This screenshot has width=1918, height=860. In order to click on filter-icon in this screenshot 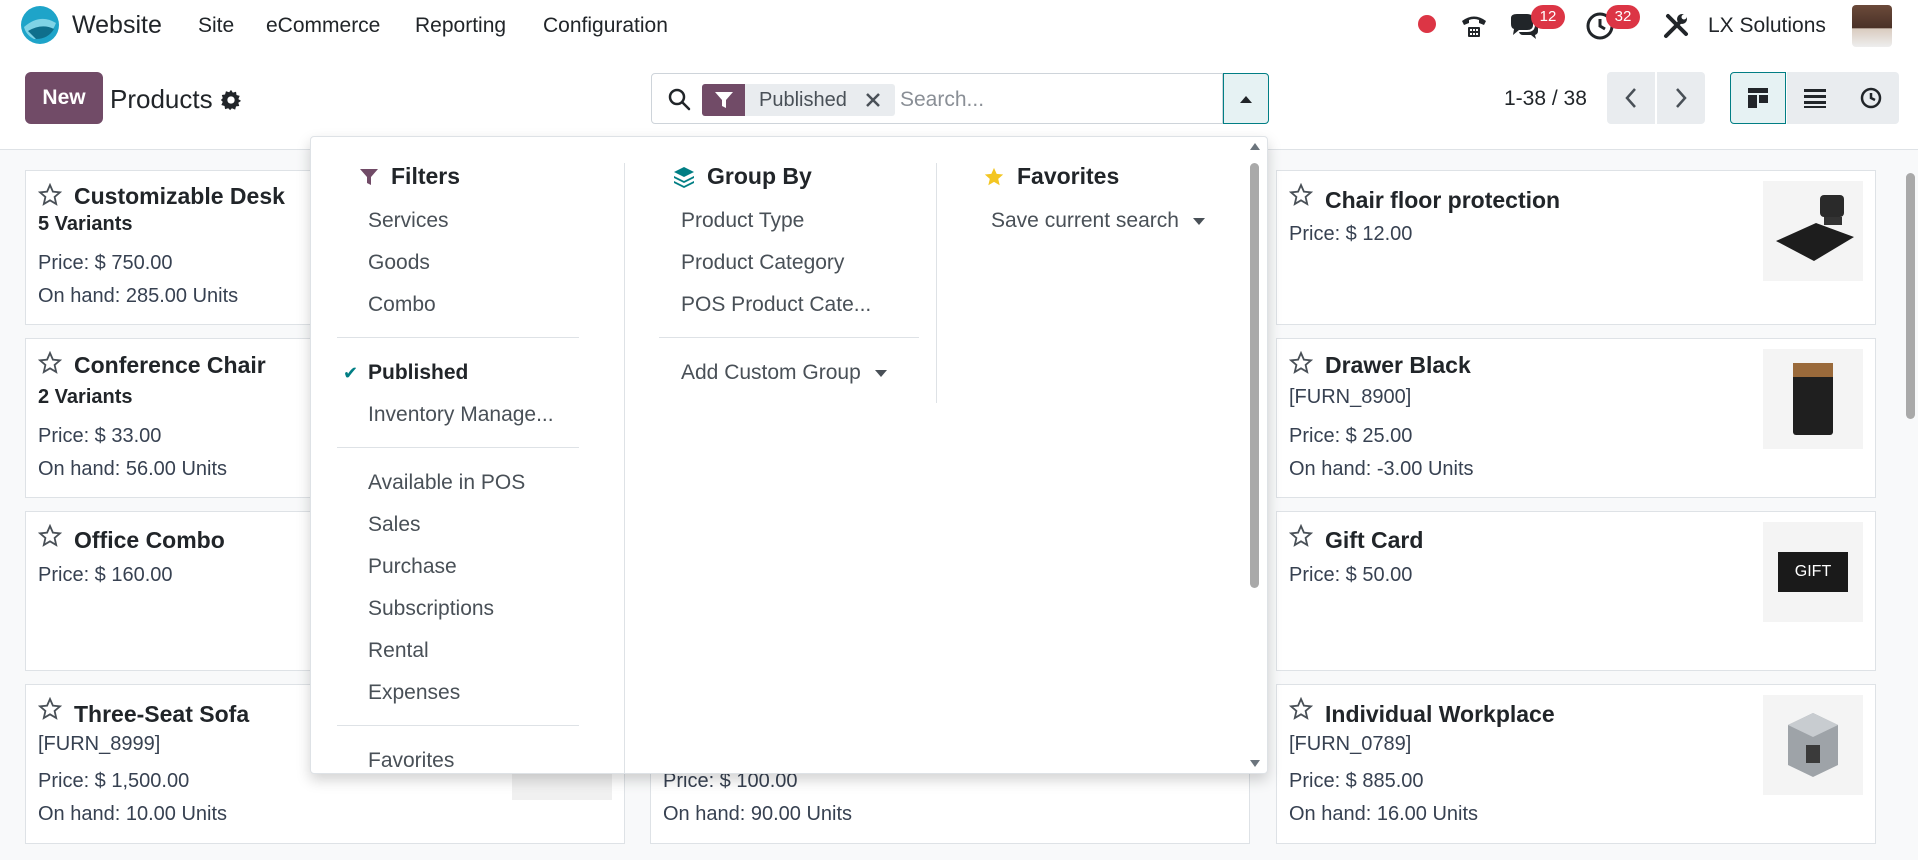, I will do `click(369, 176)`.